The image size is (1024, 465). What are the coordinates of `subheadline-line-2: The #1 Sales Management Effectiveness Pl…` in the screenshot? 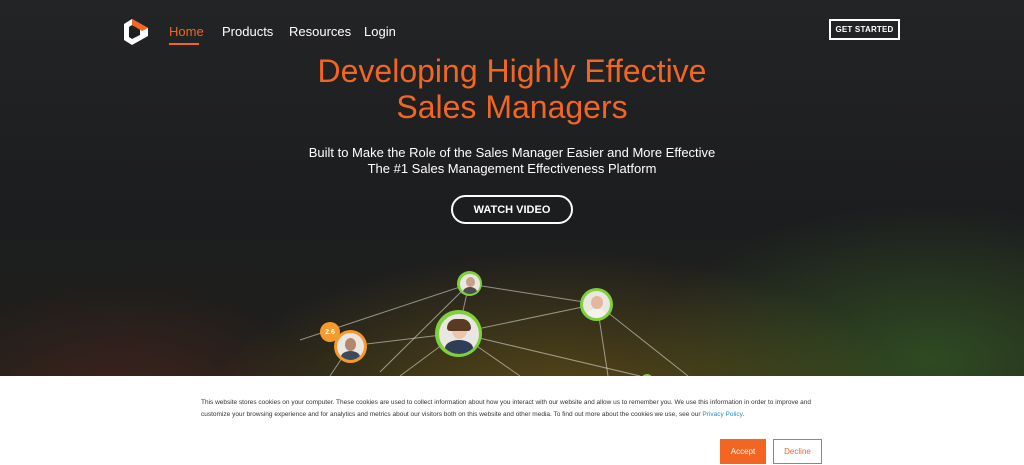 It's located at (512, 168).